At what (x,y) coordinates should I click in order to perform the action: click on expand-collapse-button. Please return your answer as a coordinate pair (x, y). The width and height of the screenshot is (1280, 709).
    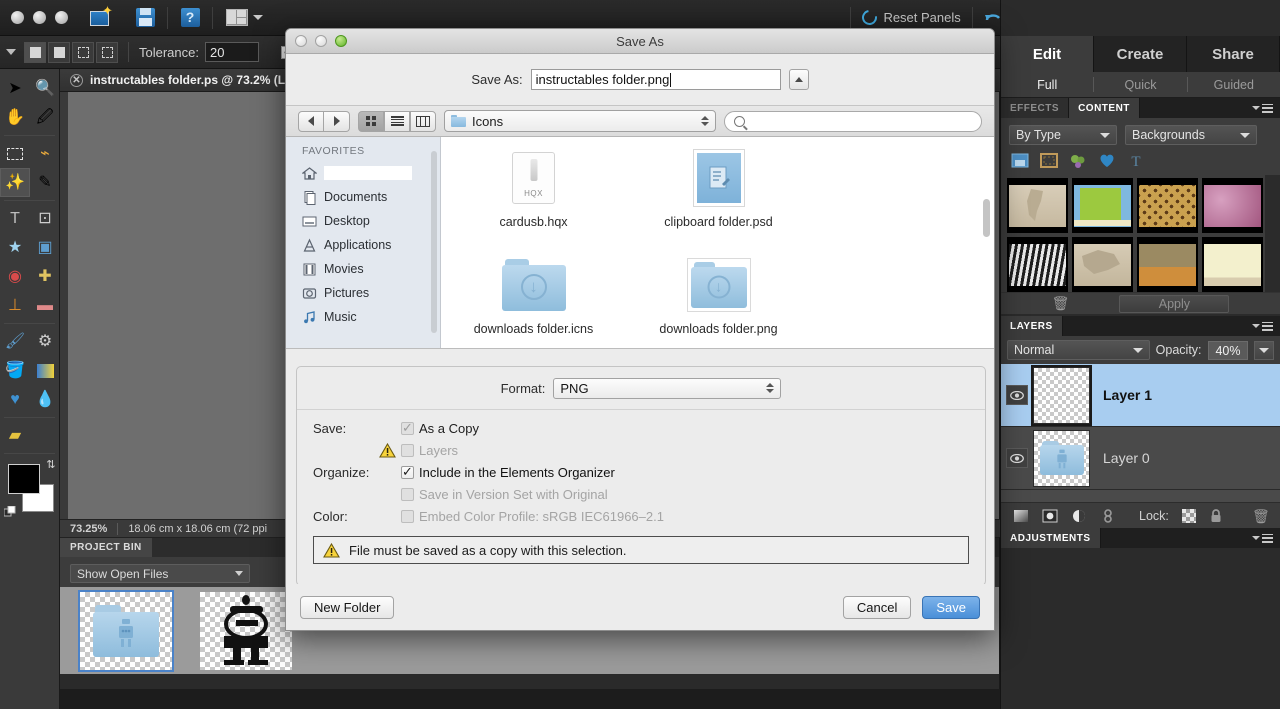
    Looking at the image, I should click on (798, 79).